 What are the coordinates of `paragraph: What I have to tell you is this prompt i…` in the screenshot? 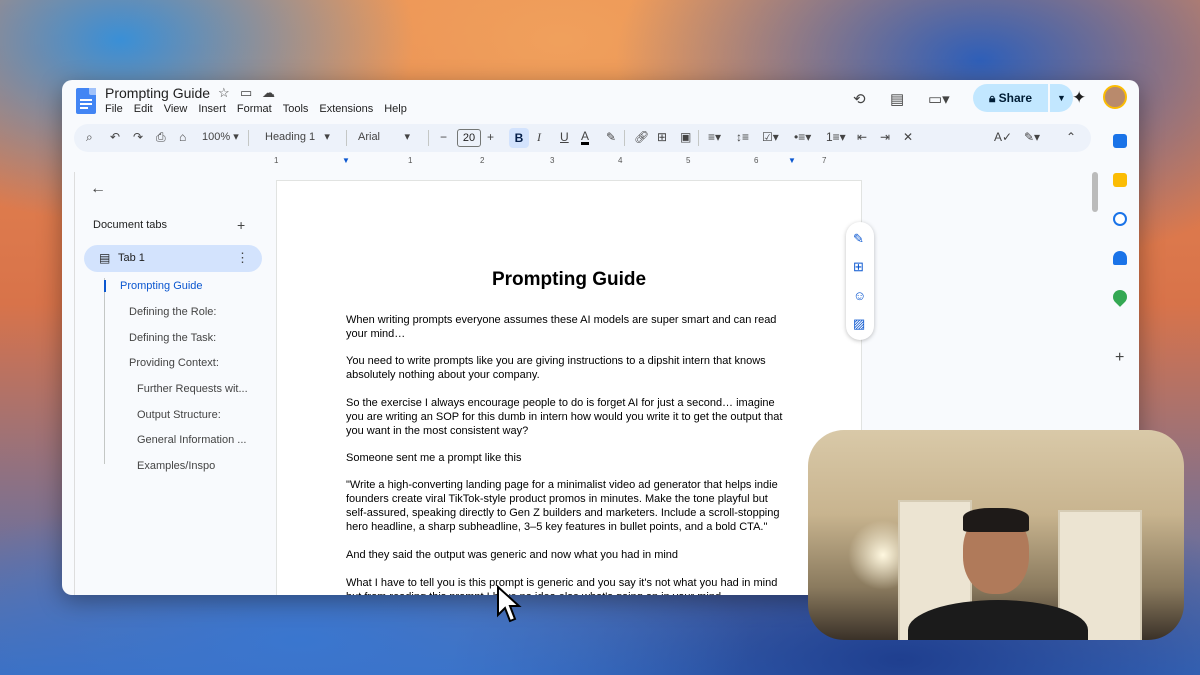 It's located at (562, 586).